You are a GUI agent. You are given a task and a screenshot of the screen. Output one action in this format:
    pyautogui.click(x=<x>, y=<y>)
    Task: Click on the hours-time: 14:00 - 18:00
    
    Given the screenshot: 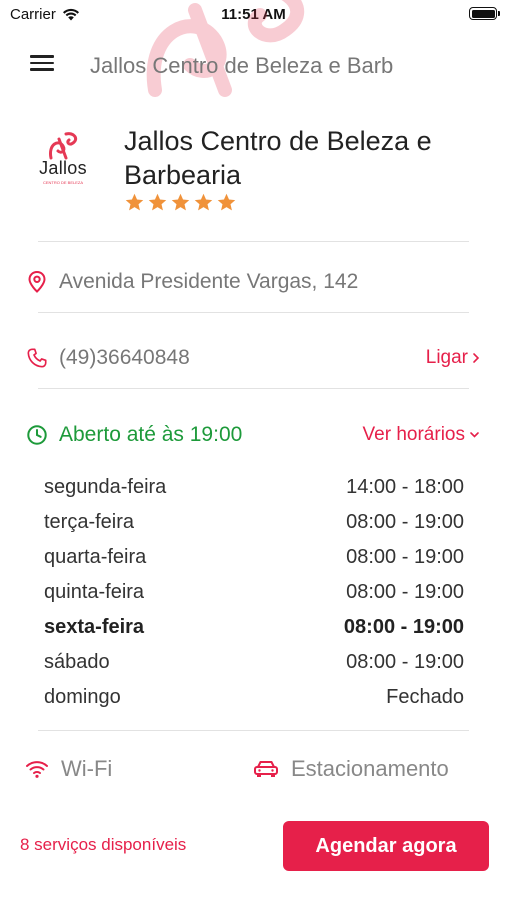 What is the action you would take?
    pyautogui.click(x=405, y=487)
    